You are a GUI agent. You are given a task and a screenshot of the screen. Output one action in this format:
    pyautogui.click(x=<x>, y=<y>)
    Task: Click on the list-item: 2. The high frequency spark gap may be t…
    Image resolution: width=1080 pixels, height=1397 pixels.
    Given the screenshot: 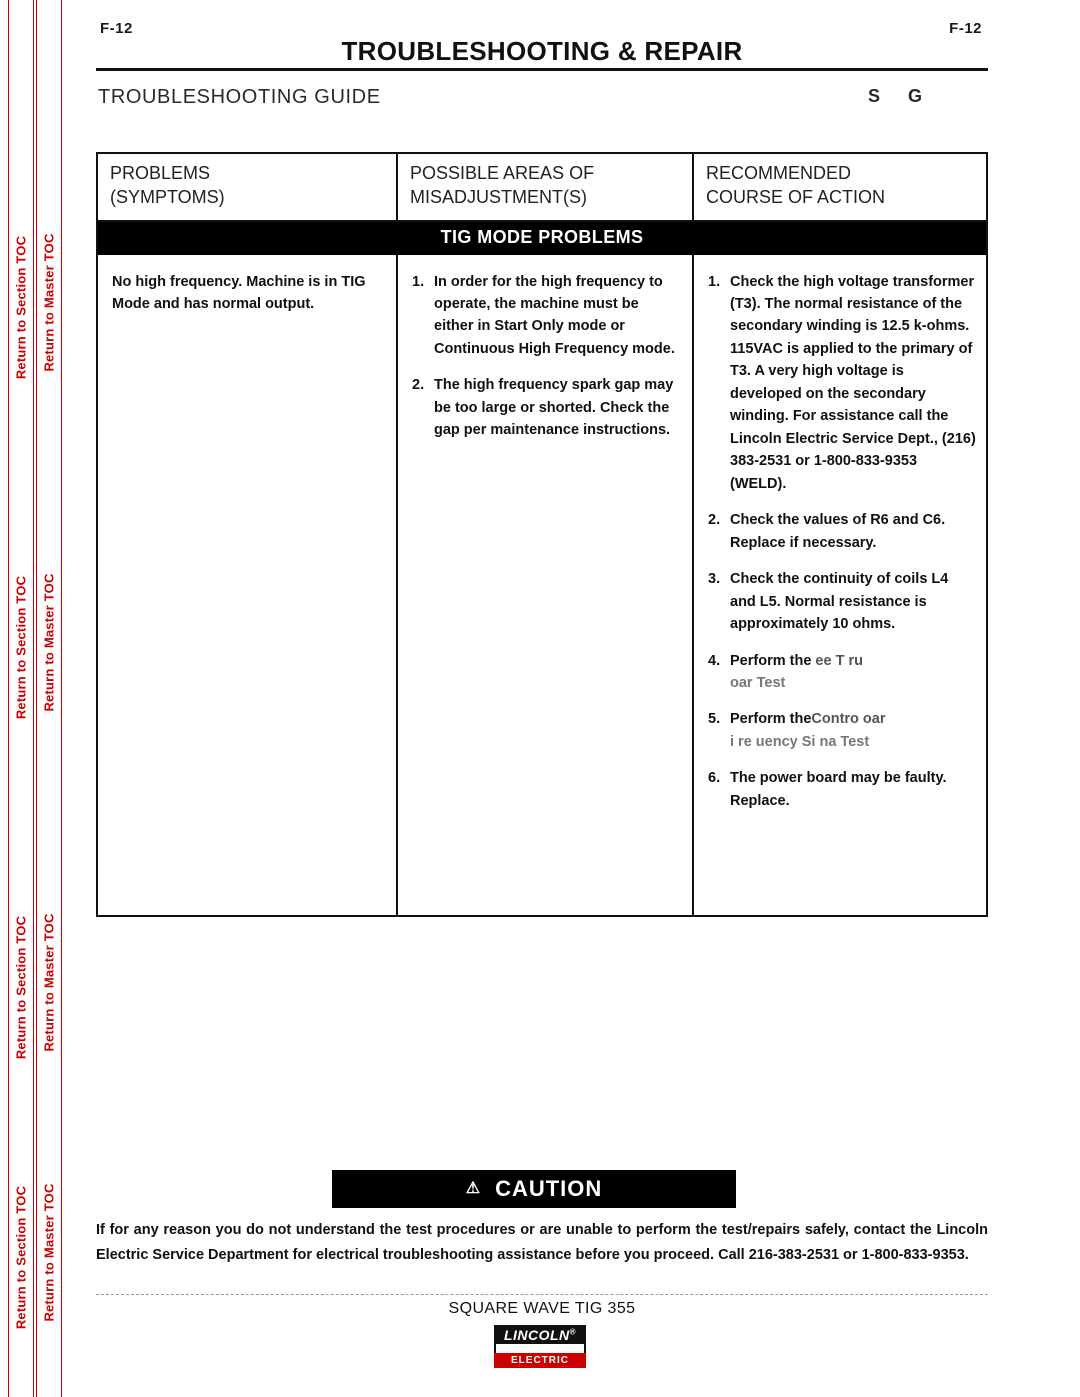 What is the action you would take?
    pyautogui.click(x=547, y=407)
    